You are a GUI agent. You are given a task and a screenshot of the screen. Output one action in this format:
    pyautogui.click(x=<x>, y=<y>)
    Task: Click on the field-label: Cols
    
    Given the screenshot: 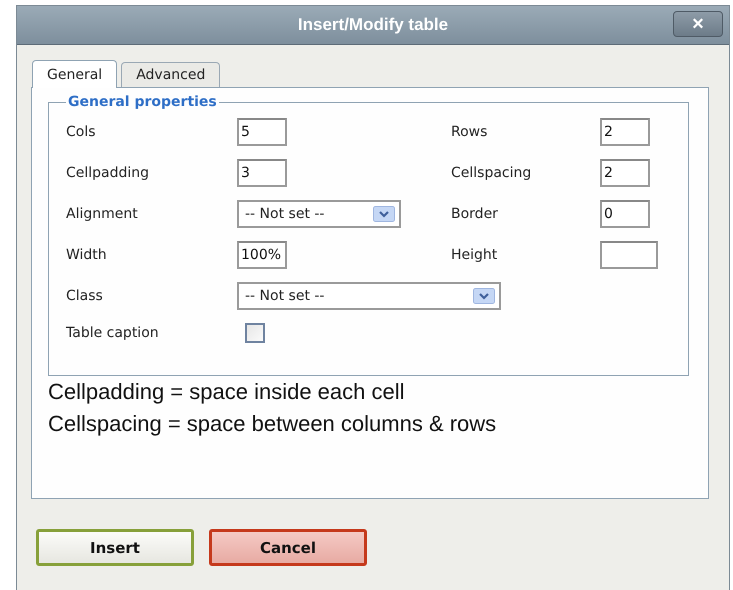 What is the action you would take?
    pyautogui.click(x=81, y=132)
    